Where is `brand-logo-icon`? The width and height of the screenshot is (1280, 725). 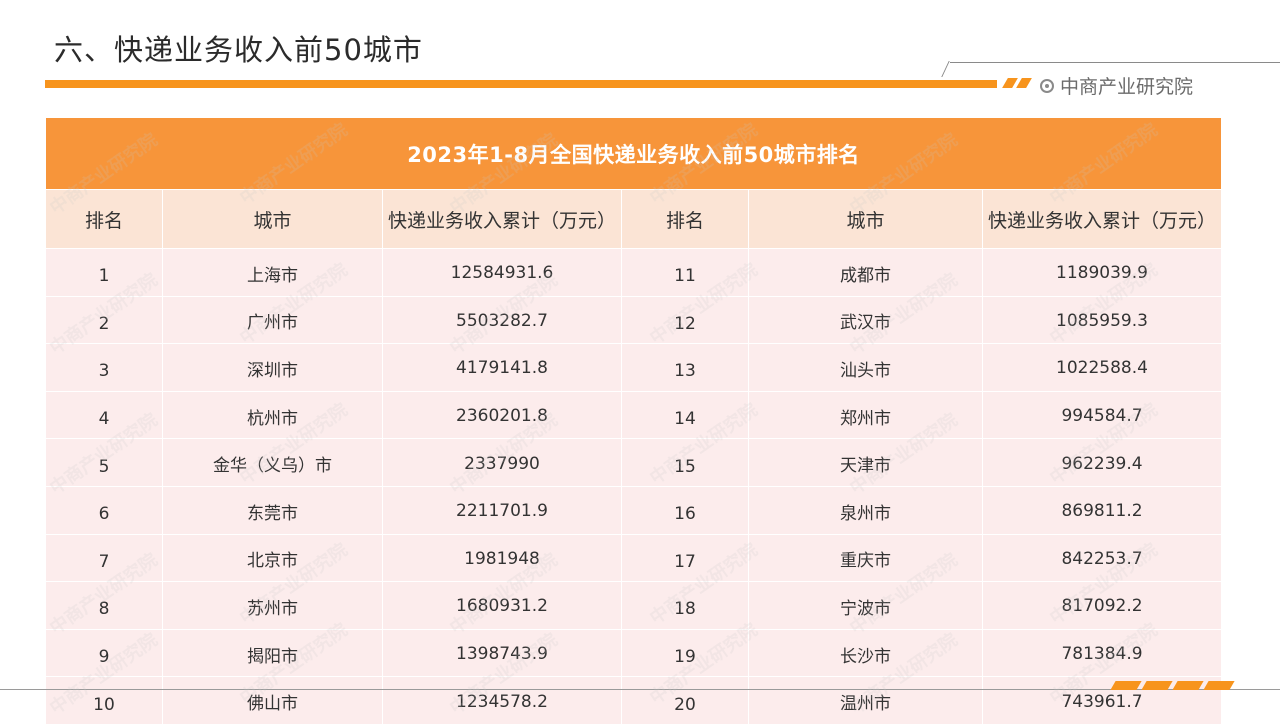 brand-logo-icon is located at coordinates (1047, 85).